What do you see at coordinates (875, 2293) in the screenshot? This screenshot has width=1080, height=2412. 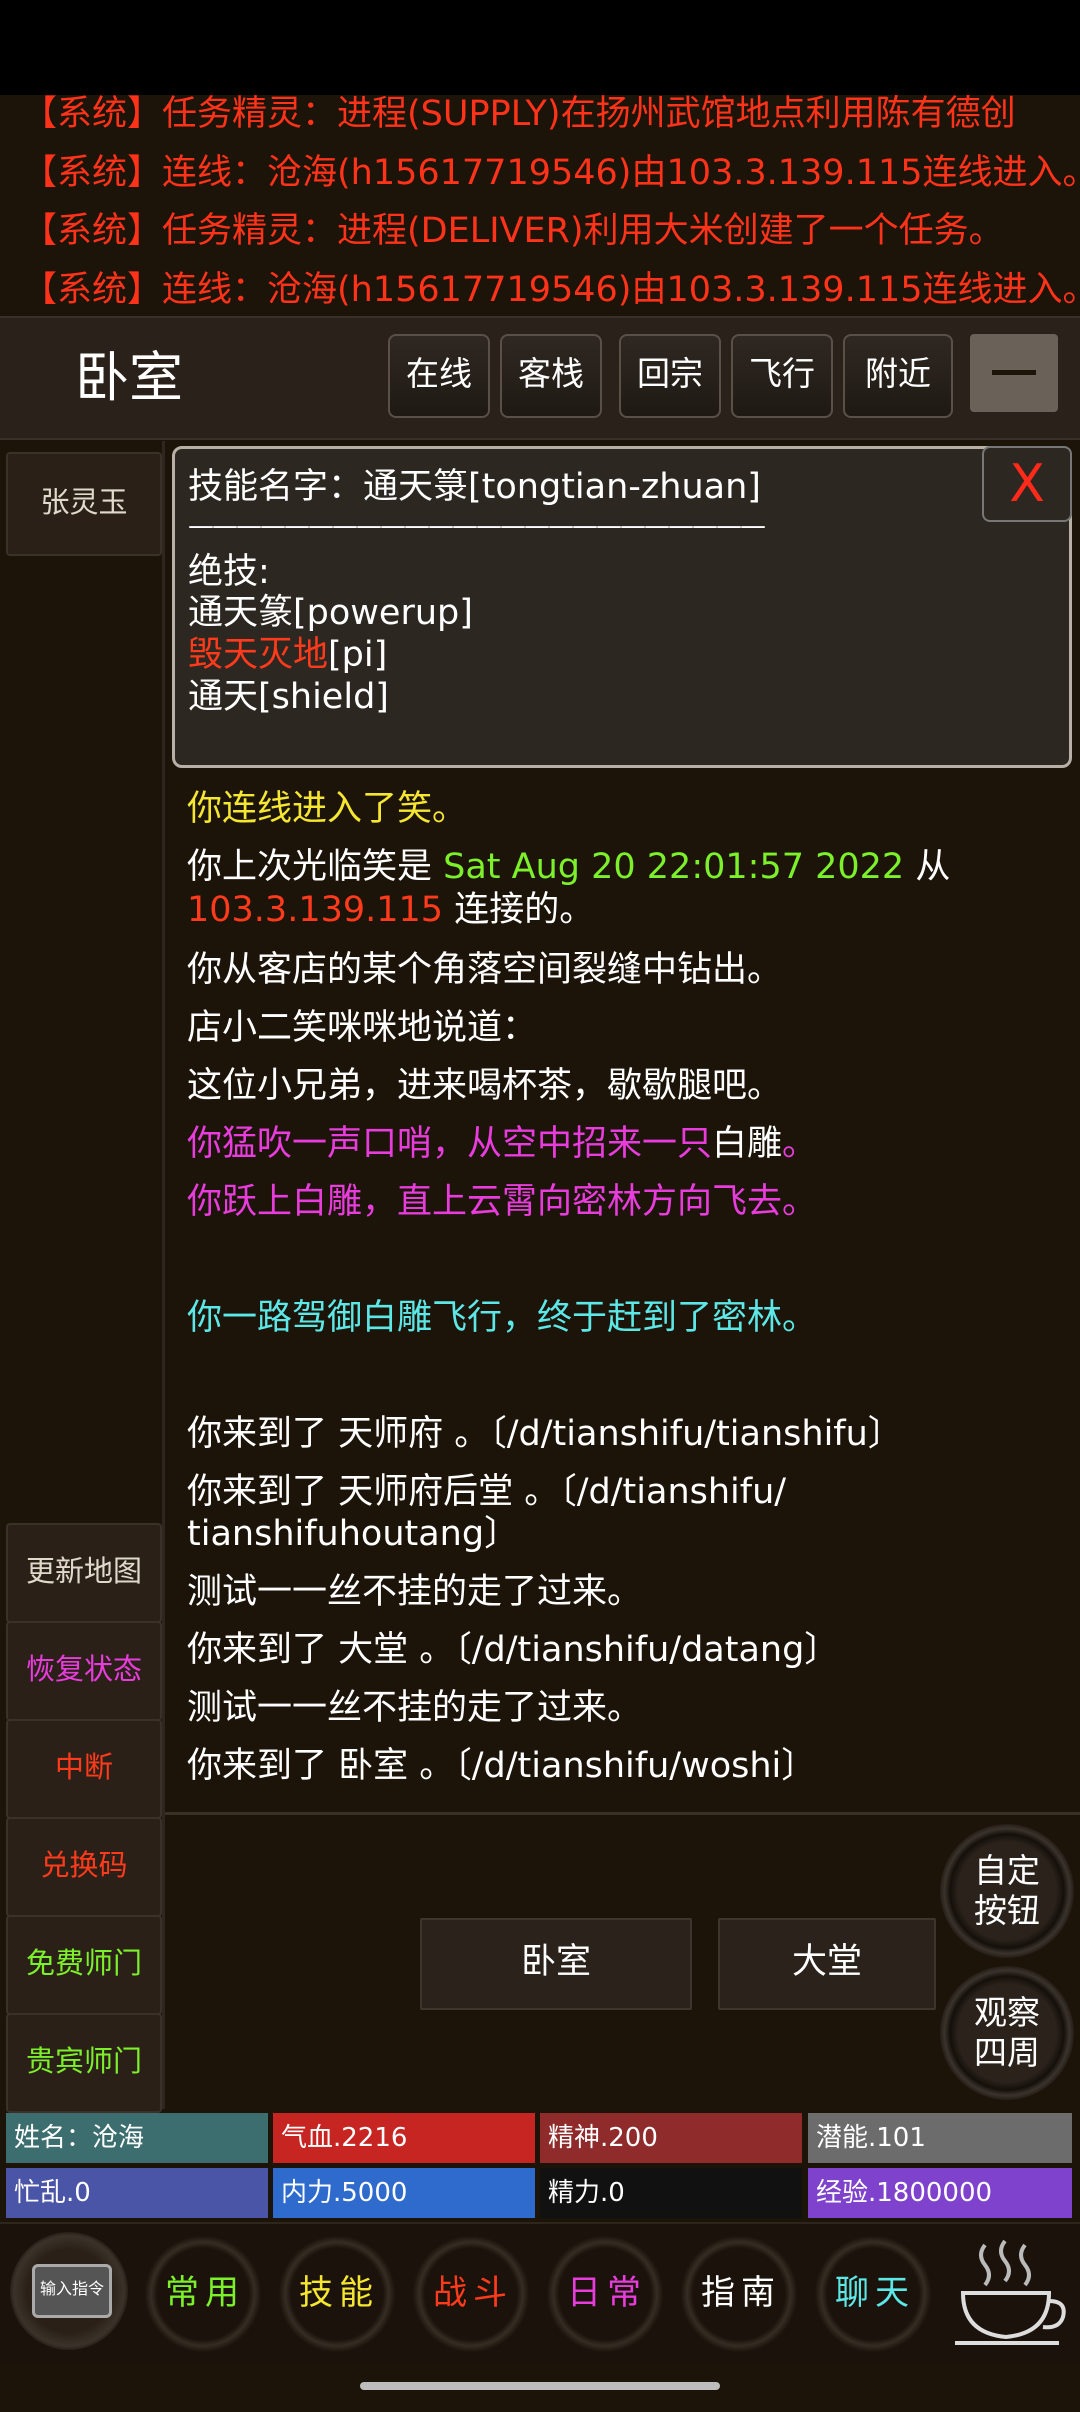 I see `tab-chat: 聊天` at bounding box center [875, 2293].